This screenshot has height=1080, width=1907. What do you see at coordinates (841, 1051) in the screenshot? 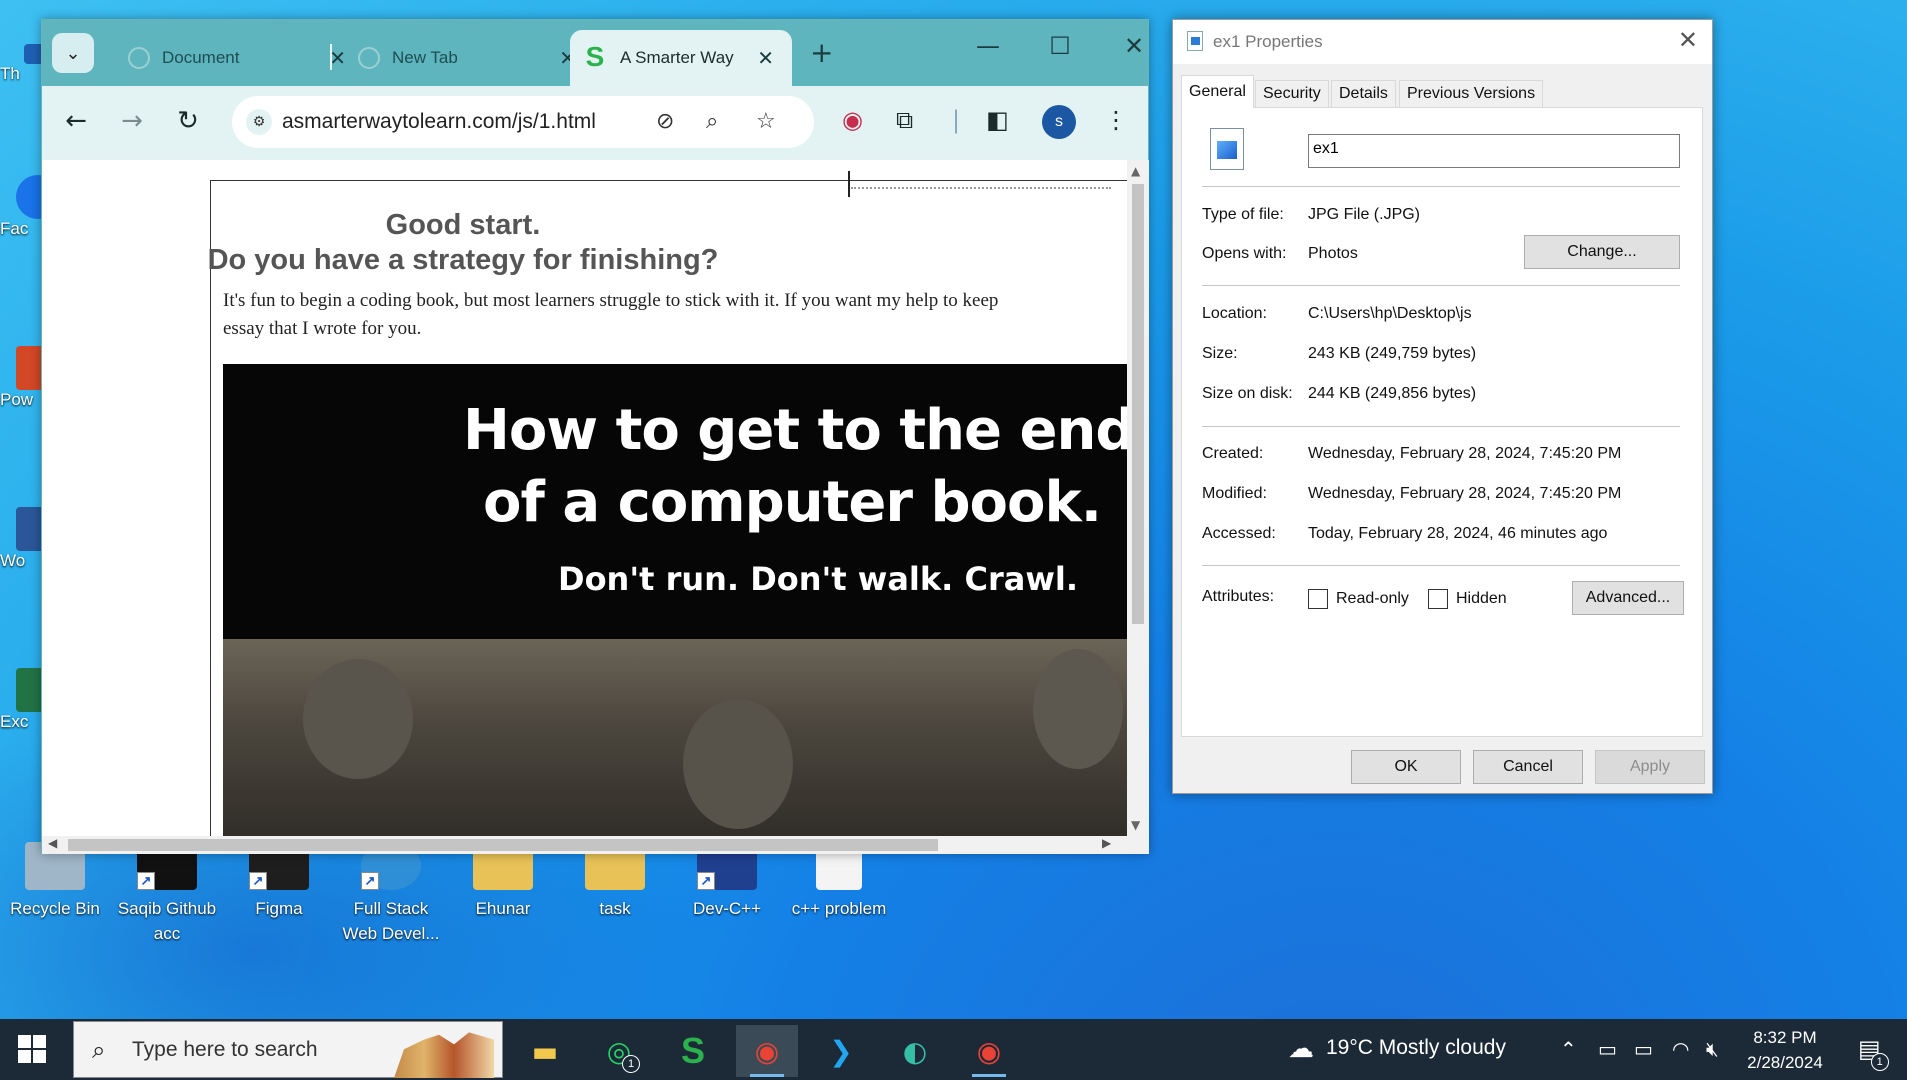
I see `taskbar-vscode: ❯` at bounding box center [841, 1051].